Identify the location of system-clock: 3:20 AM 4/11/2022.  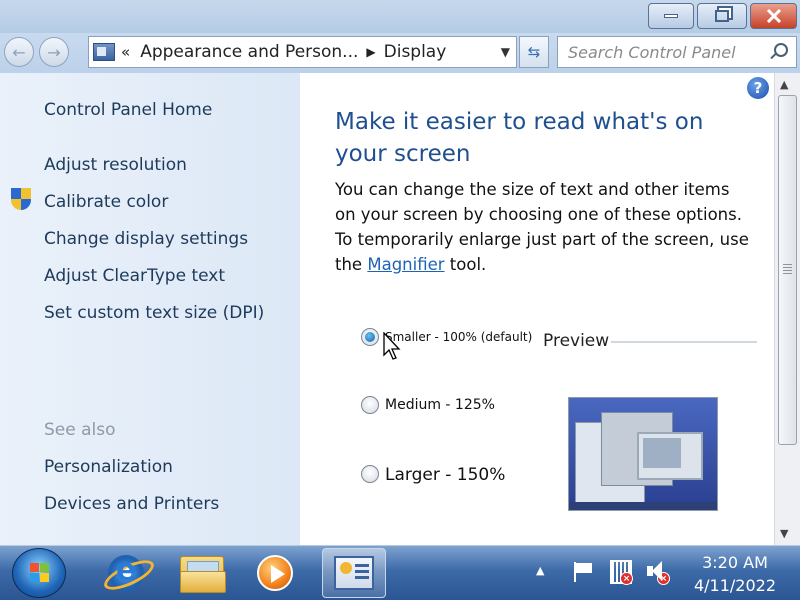
(735, 574).